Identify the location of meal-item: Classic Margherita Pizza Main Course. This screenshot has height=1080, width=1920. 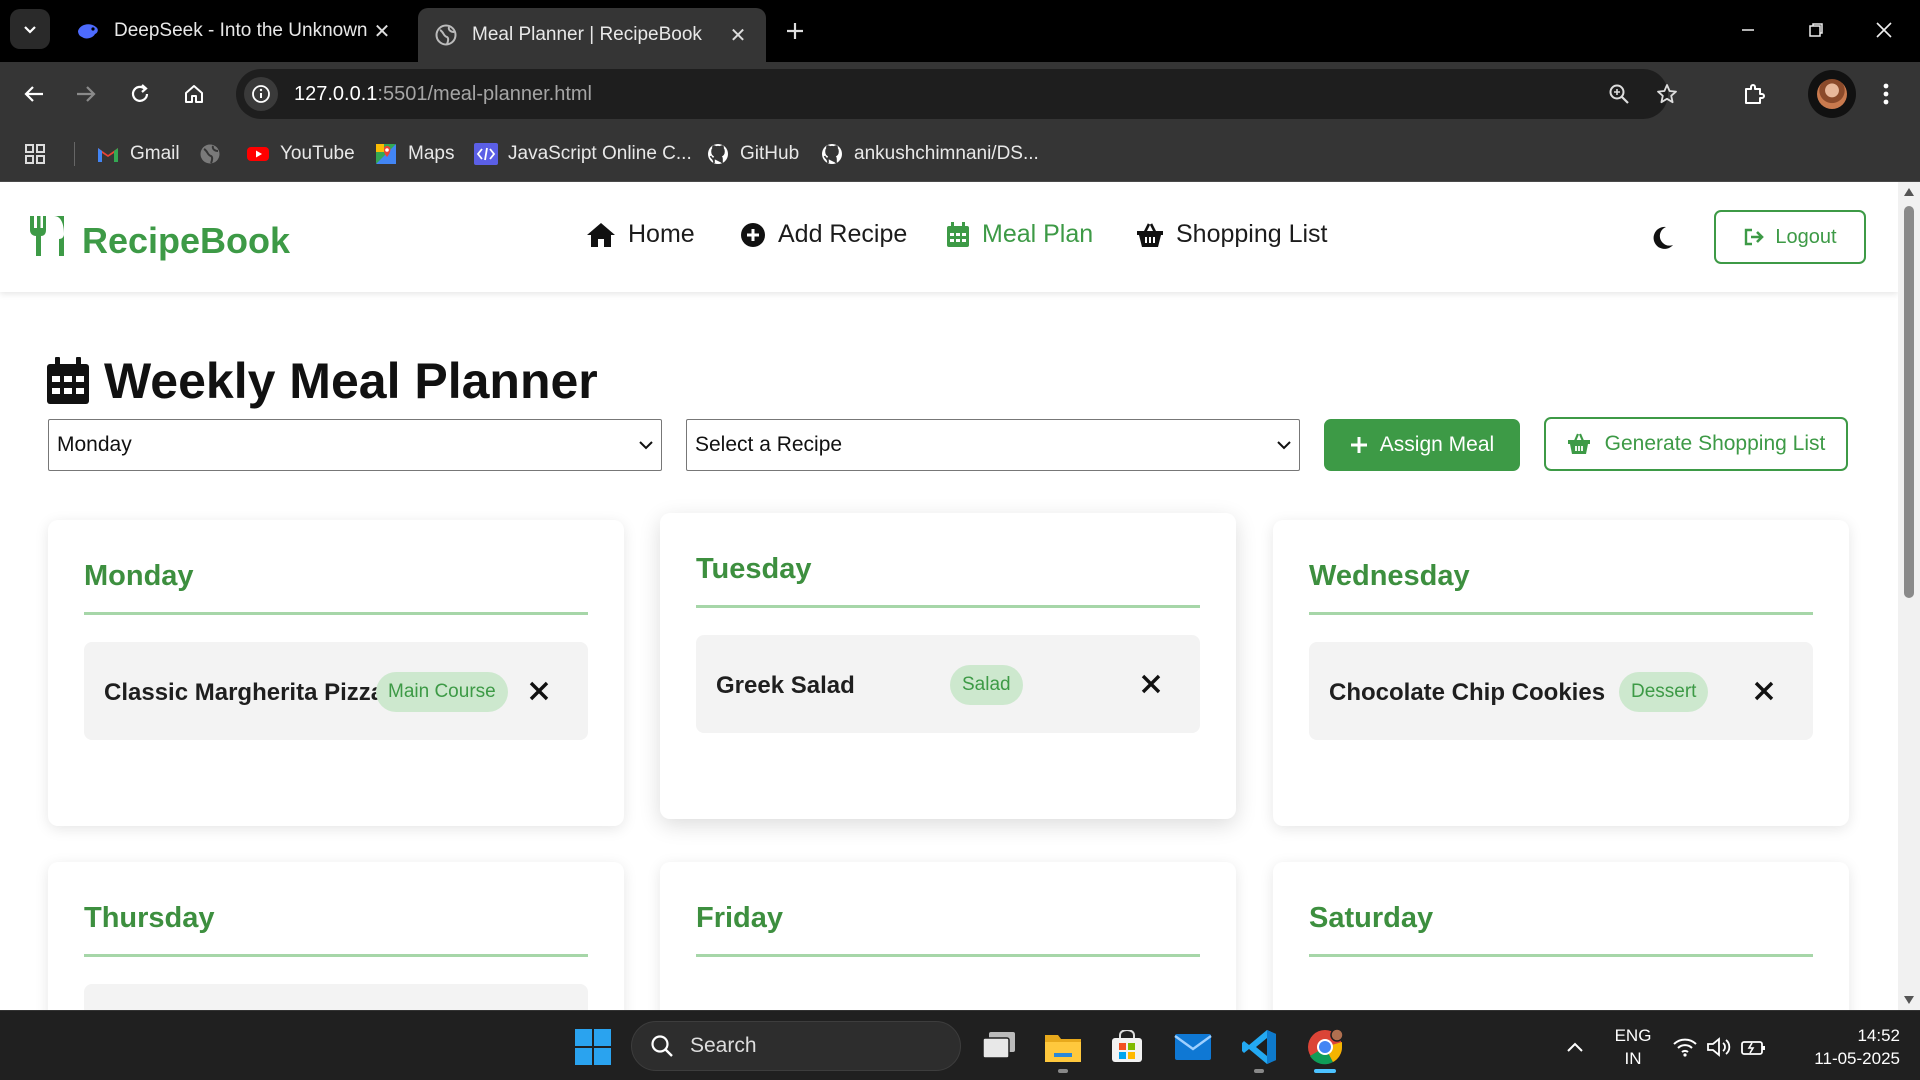
(336, 691).